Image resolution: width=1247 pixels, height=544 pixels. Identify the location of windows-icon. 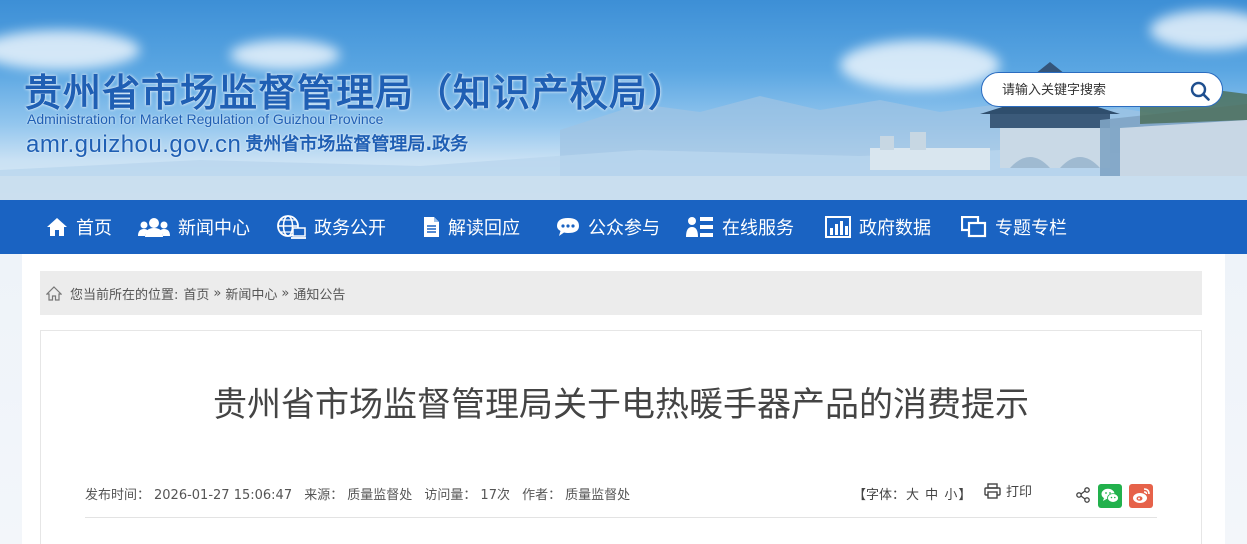
(974, 227).